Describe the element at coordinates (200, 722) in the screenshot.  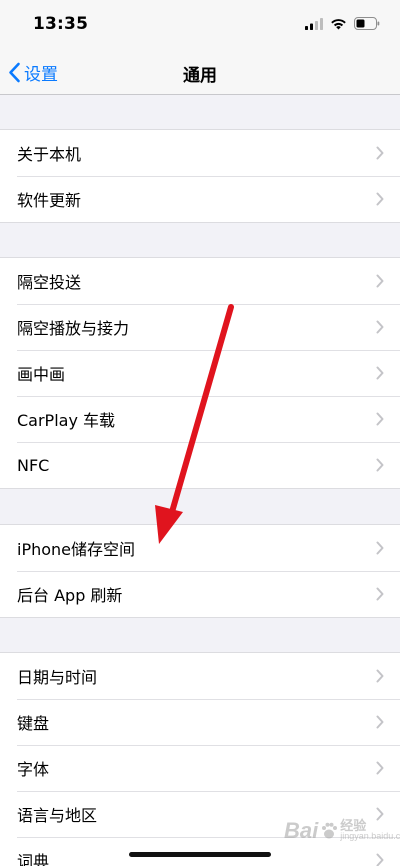
I see `row-keyboard: 键盘` at that location.